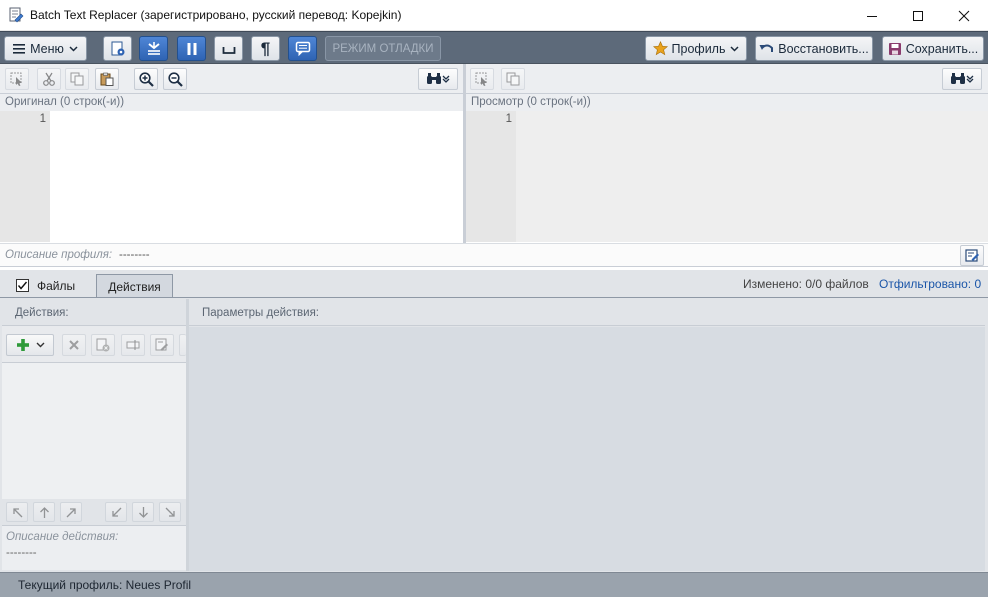 The image size is (988, 597). Describe the element at coordinates (134, 286) in the screenshot. I see `tab-actions: Действия` at that location.